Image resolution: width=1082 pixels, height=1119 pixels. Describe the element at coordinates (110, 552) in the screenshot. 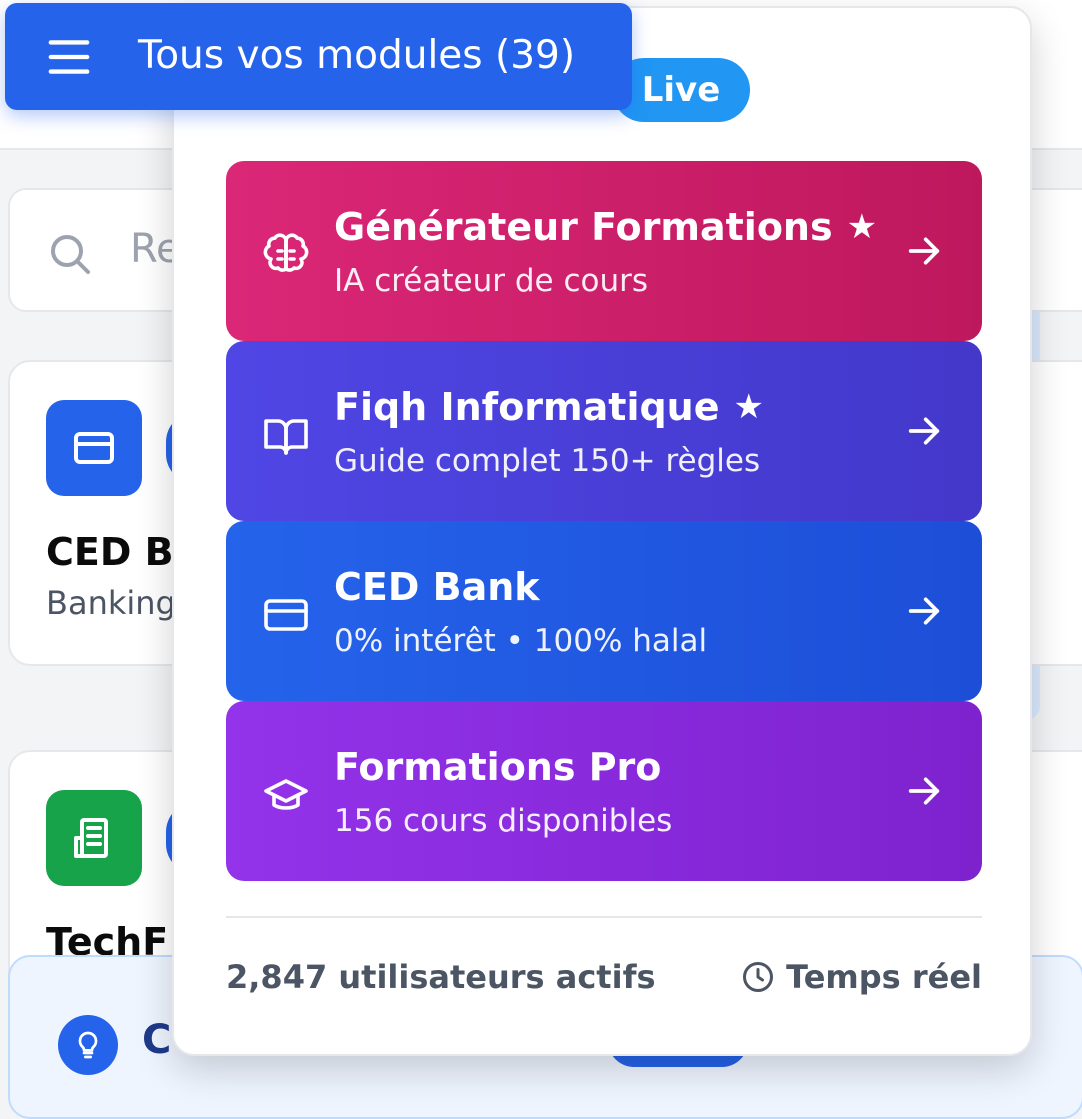

I see `card-title: CED B` at that location.